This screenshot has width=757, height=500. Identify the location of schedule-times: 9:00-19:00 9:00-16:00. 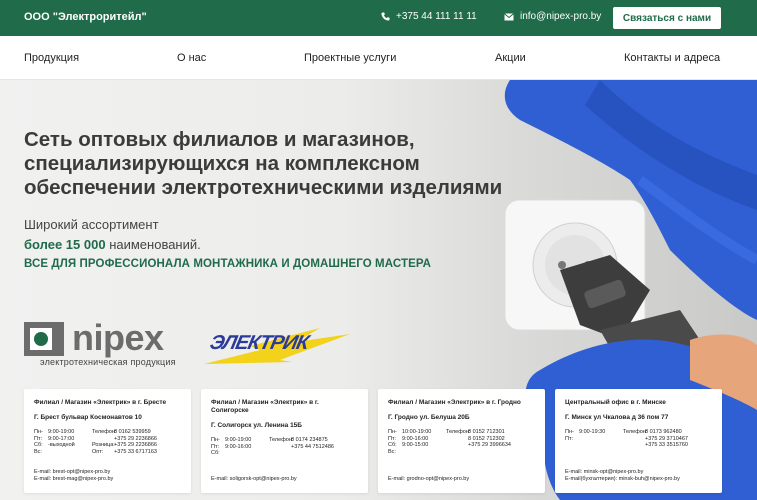
(247, 447).